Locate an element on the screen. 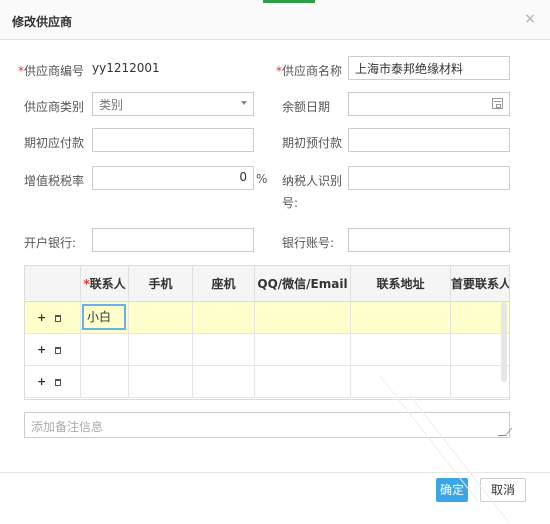 This screenshot has width=550, height=524. table-scrollbar is located at coordinates (504, 342).